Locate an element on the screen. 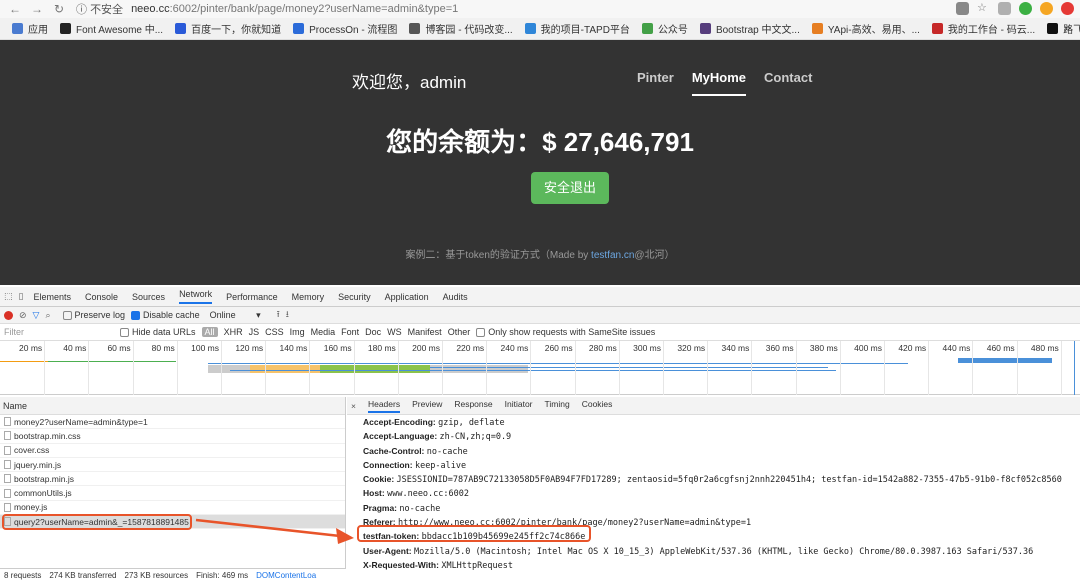 The width and height of the screenshot is (1080, 582). request-row: cover.css is located at coordinates (172, 451).